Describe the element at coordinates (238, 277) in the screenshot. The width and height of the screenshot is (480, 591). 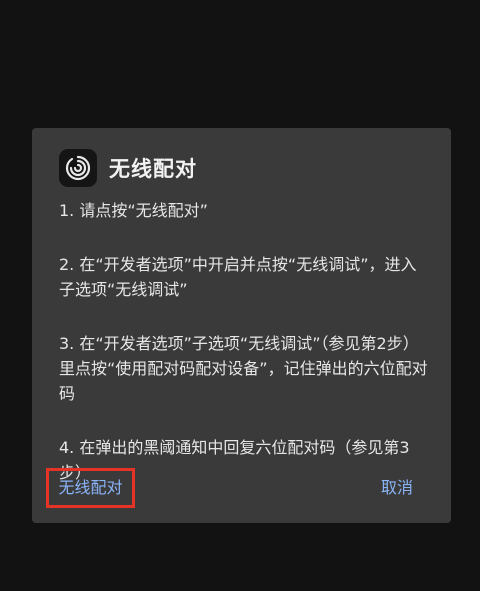
I see `instruction-step-2: 2. 在“开发者选项”中开启并点按“无线调试”，进入子选项“无线调试”` at that location.